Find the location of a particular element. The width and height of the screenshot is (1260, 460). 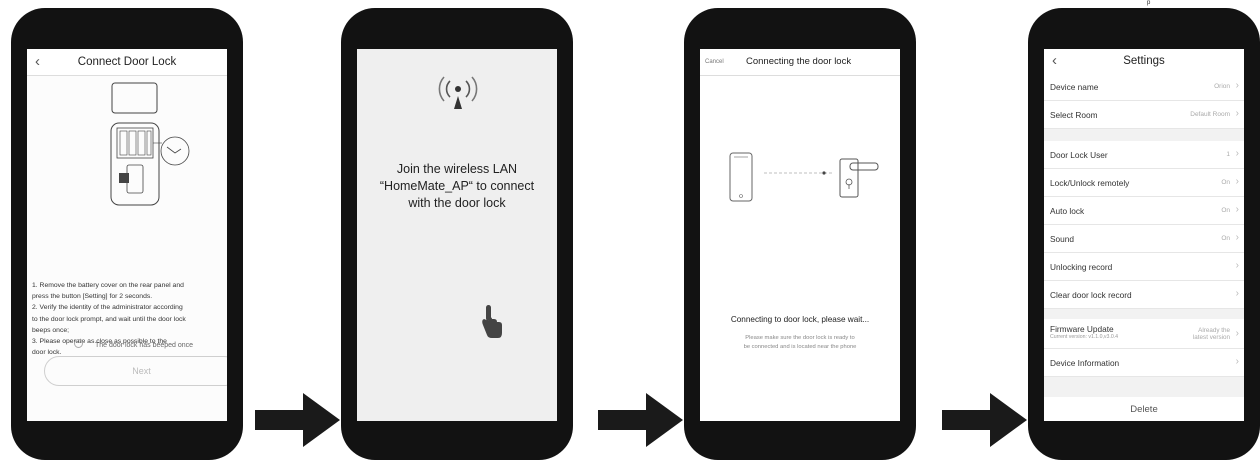

settings-row-lock-unlock-remotely: Lock/Unlock remotely On › is located at coordinates (1144, 183).